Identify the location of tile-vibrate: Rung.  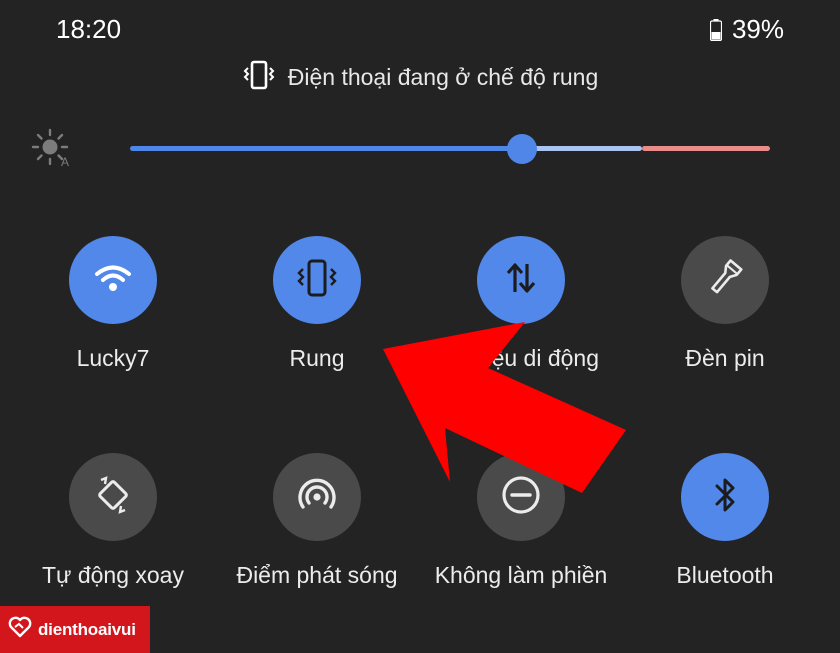
(317, 304).